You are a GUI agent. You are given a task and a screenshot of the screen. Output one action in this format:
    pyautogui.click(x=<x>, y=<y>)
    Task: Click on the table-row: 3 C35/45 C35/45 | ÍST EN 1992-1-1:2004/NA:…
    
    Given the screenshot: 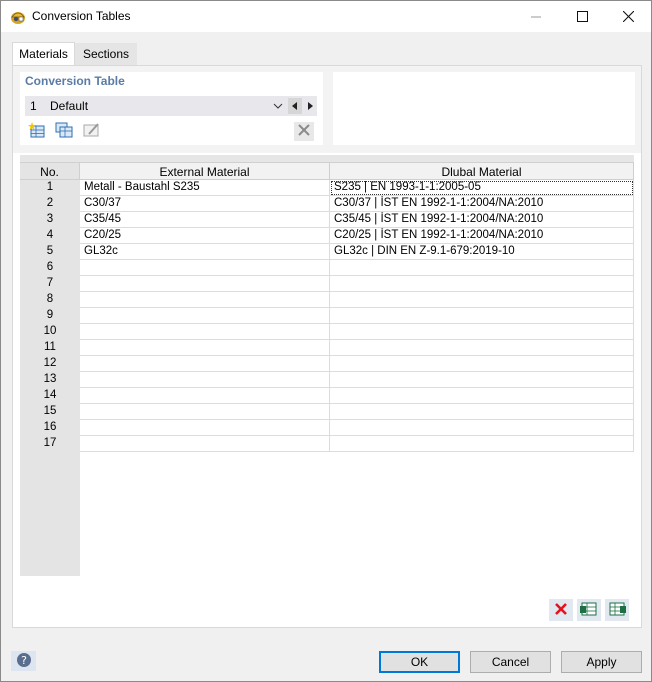 What is the action you would take?
    pyautogui.click(x=327, y=220)
    